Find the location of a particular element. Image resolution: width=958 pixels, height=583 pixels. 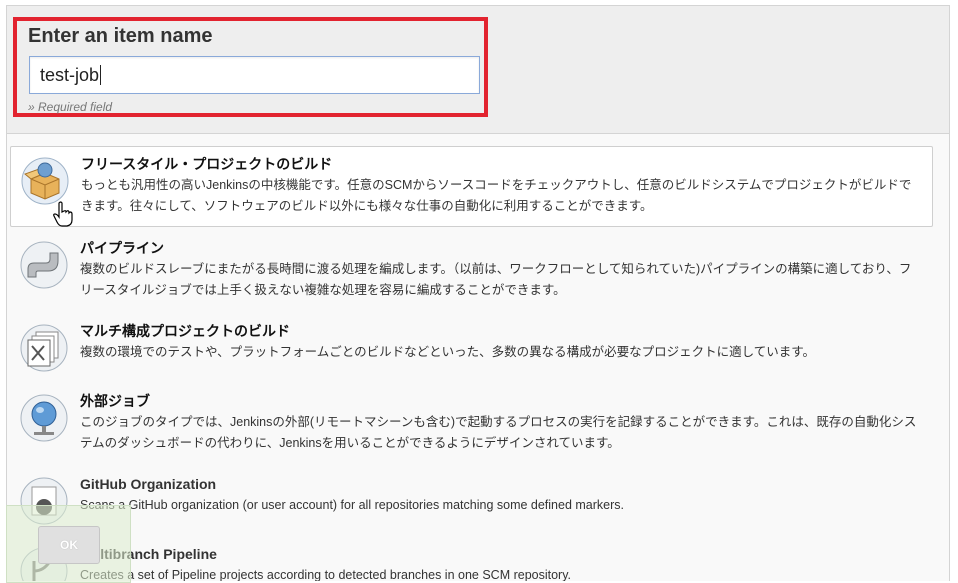

freestyle-project-icon is located at coordinates (45, 181).